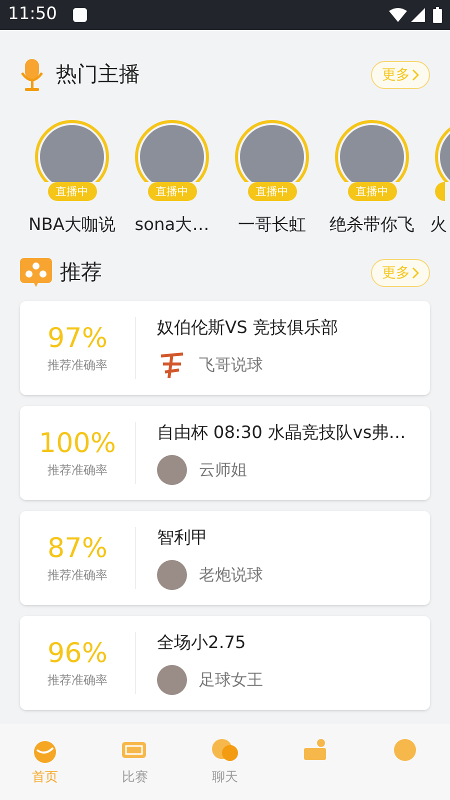  What do you see at coordinates (80, 15) in the screenshot?
I see `notification-icon` at bounding box center [80, 15].